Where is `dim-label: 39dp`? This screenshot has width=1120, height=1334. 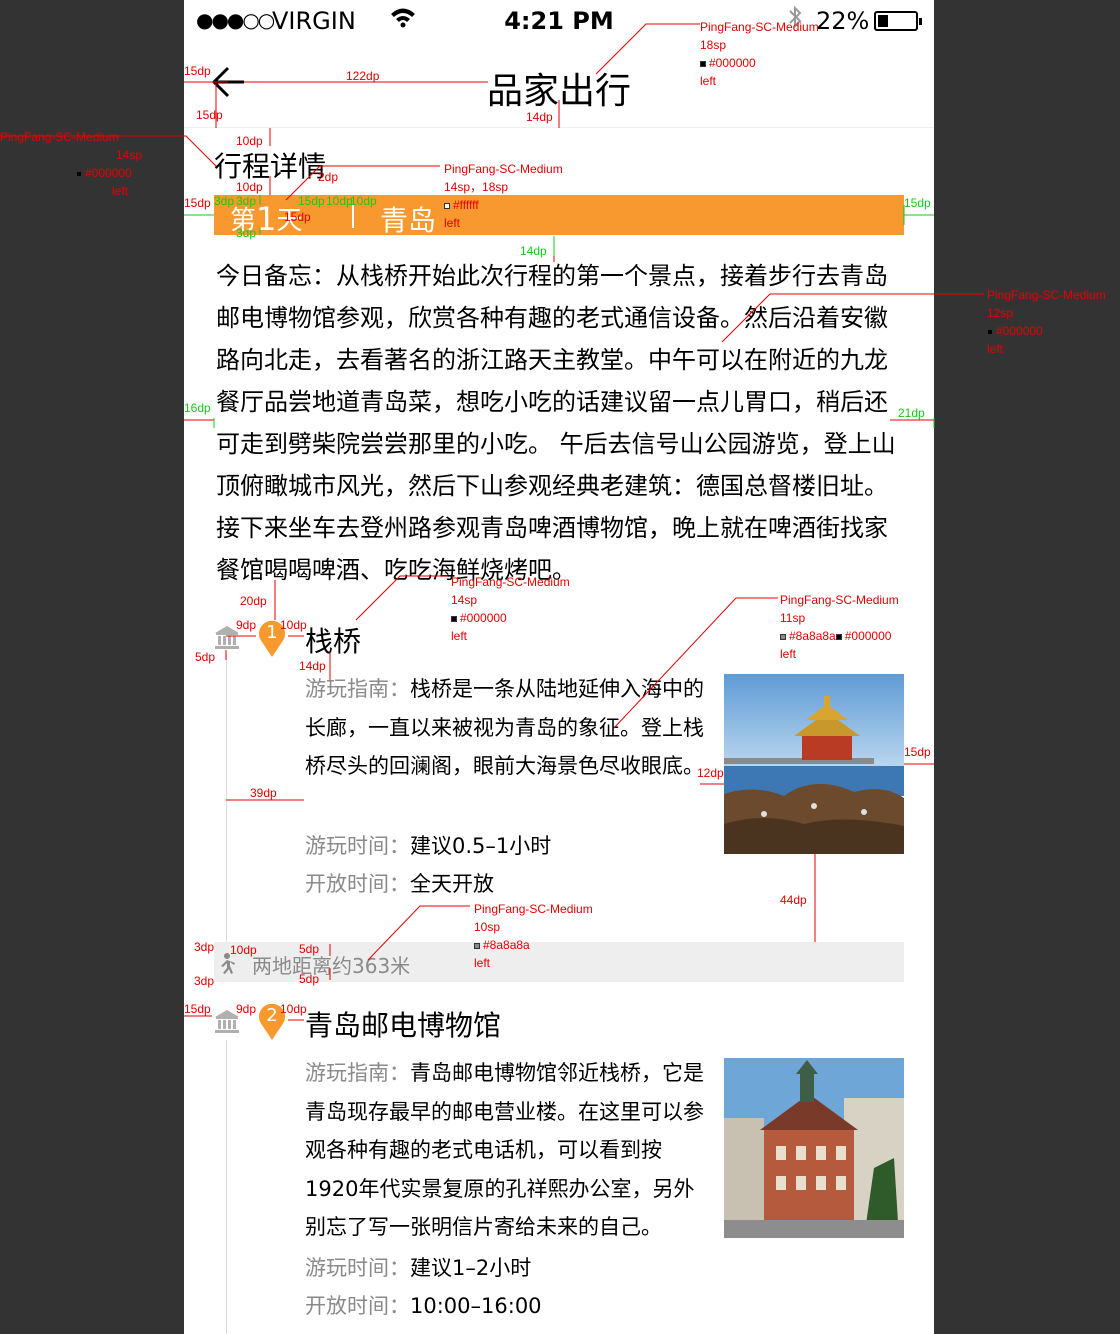 dim-label: 39dp is located at coordinates (263, 793).